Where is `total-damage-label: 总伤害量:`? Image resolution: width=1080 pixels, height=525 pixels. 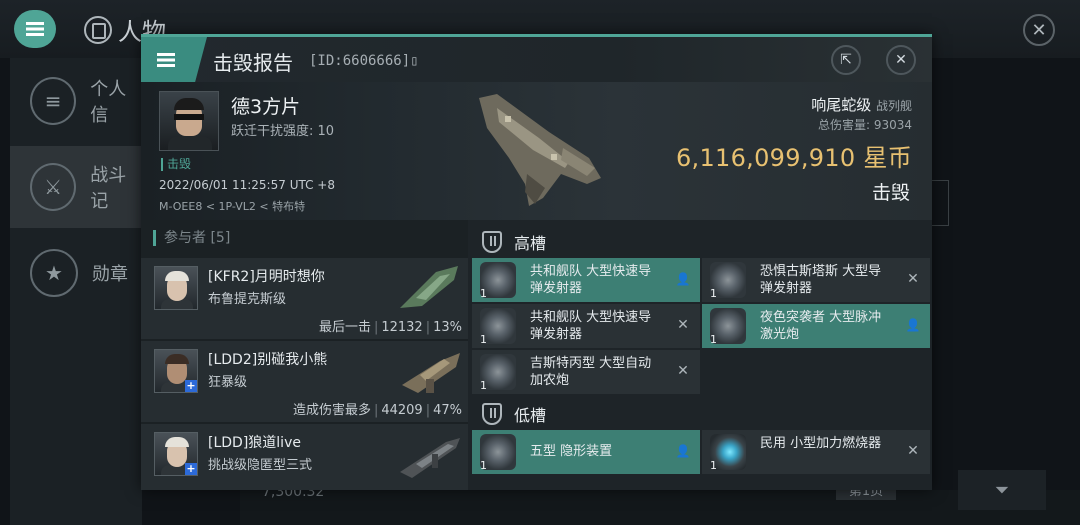 total-damage-label: 总伤害量: is located at coordinates (845, 125).